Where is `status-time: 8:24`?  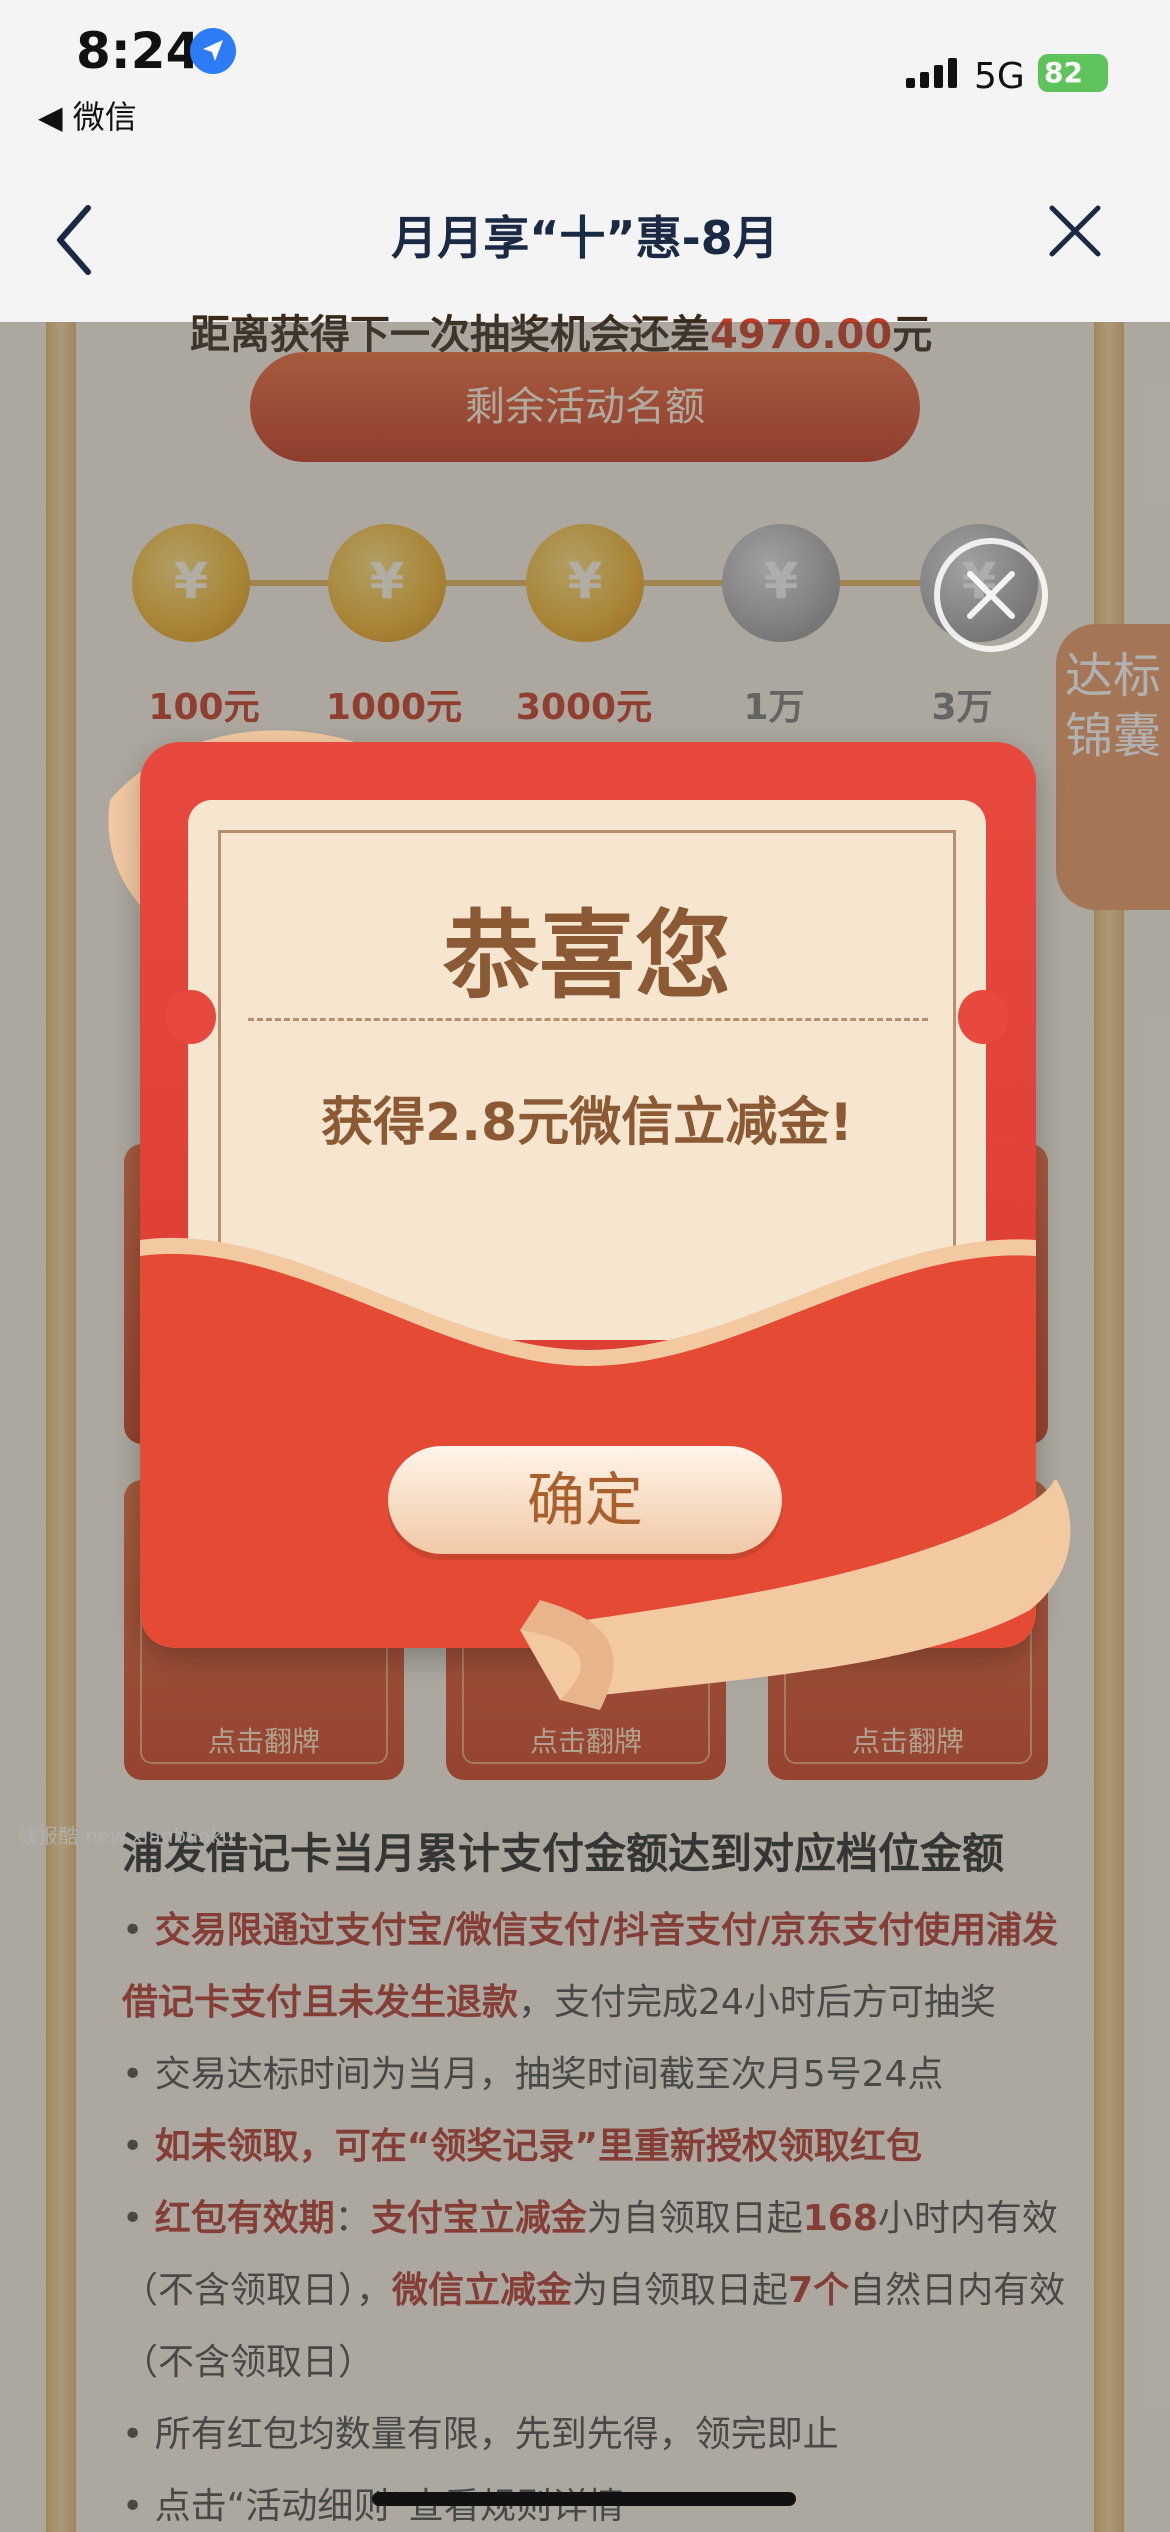
status-time: 8:24 is located at coordinates (138, 51).